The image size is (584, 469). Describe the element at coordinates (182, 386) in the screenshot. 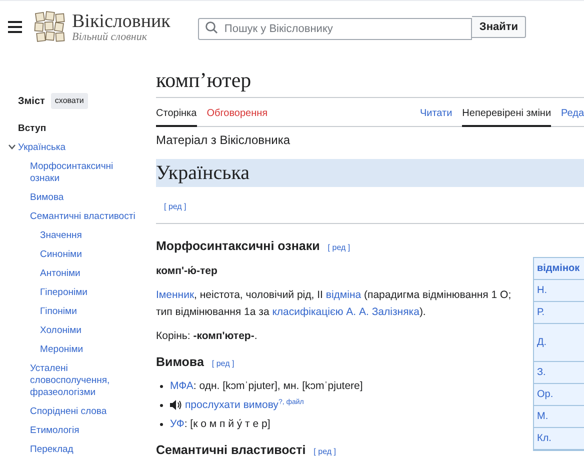

I see `link: МФА` at that location.